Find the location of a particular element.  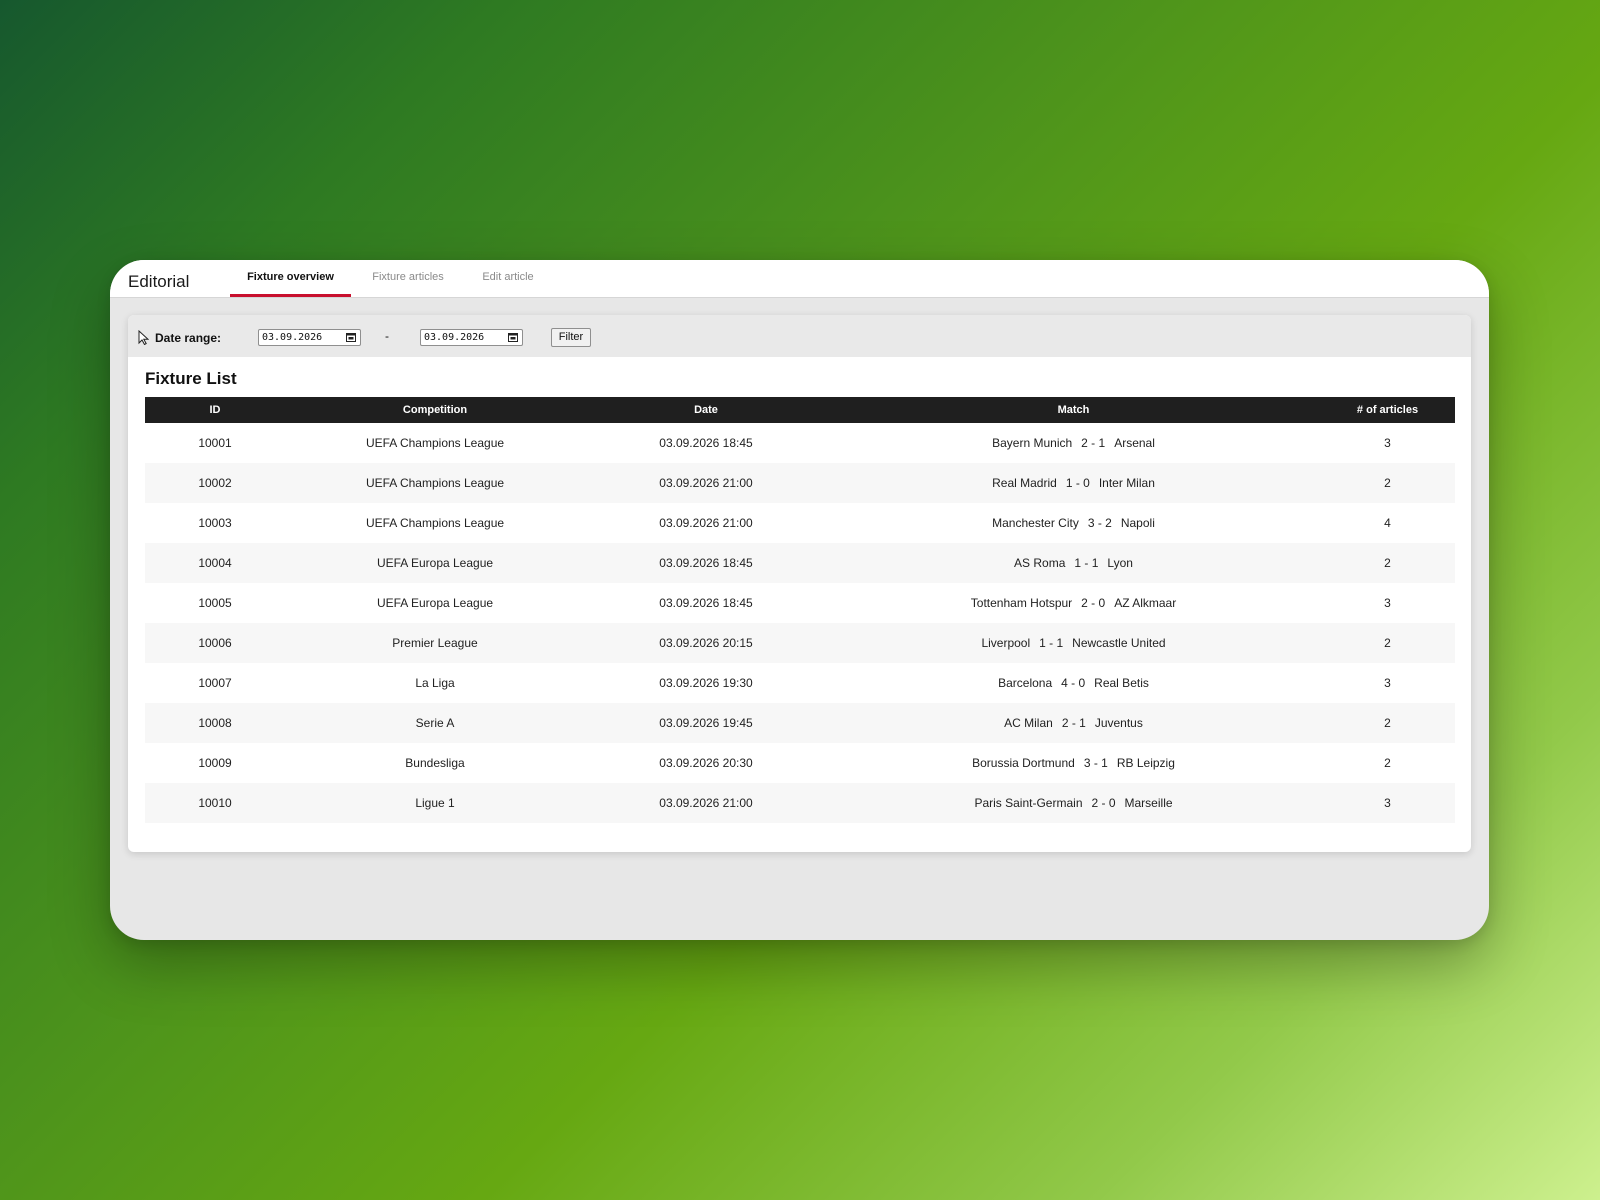

cell-id: 10006 is located at coordinates (215, 643).